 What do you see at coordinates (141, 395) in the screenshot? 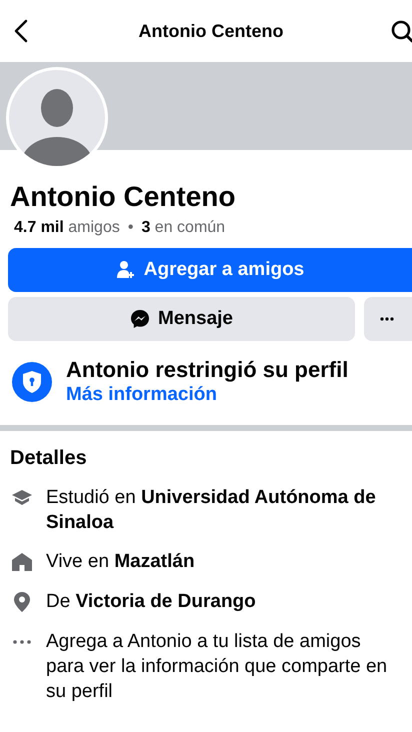
I see `more-info-link: Más información` at bounding box center [141, 395].